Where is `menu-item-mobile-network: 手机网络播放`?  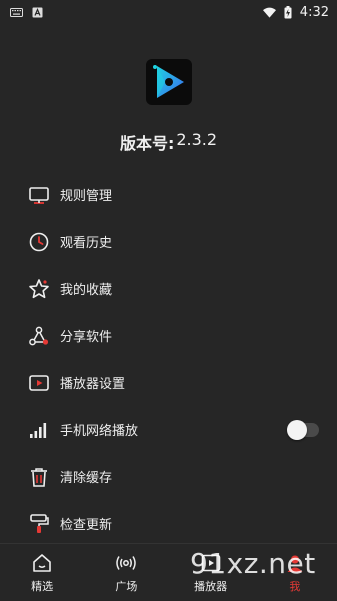 menu-item-mobile-network: 手机网络播放 is located at coordinates (168, 429).